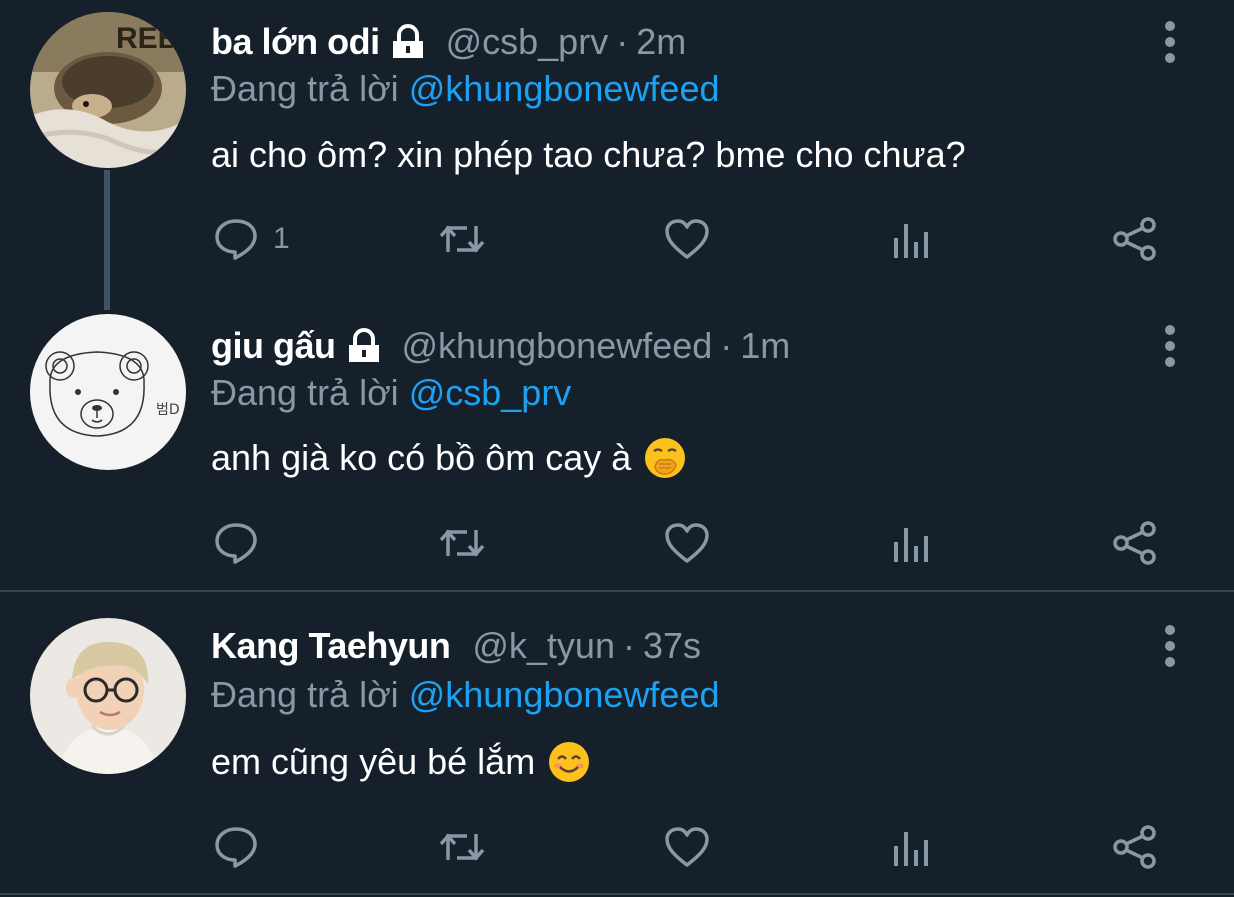 The height and width of the screenshot is (897, 1234). I want to click on tweet-text: em cũng yêu bé lắm, so click(401, 762).